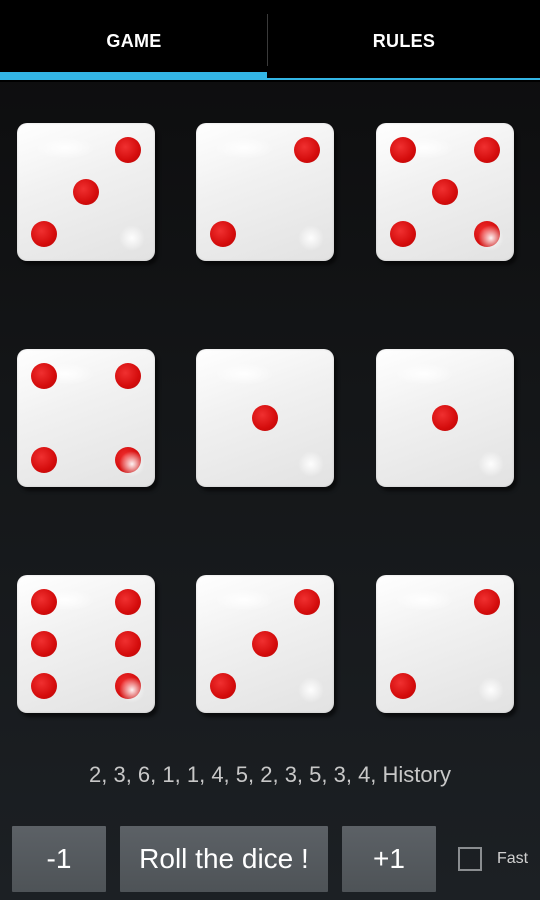 This screenshot has width=540, height=900. What do you see at coordinates (133, 76) in the screenshot?
I see `tab-selected-indicator` at bounding box center [133, 76].